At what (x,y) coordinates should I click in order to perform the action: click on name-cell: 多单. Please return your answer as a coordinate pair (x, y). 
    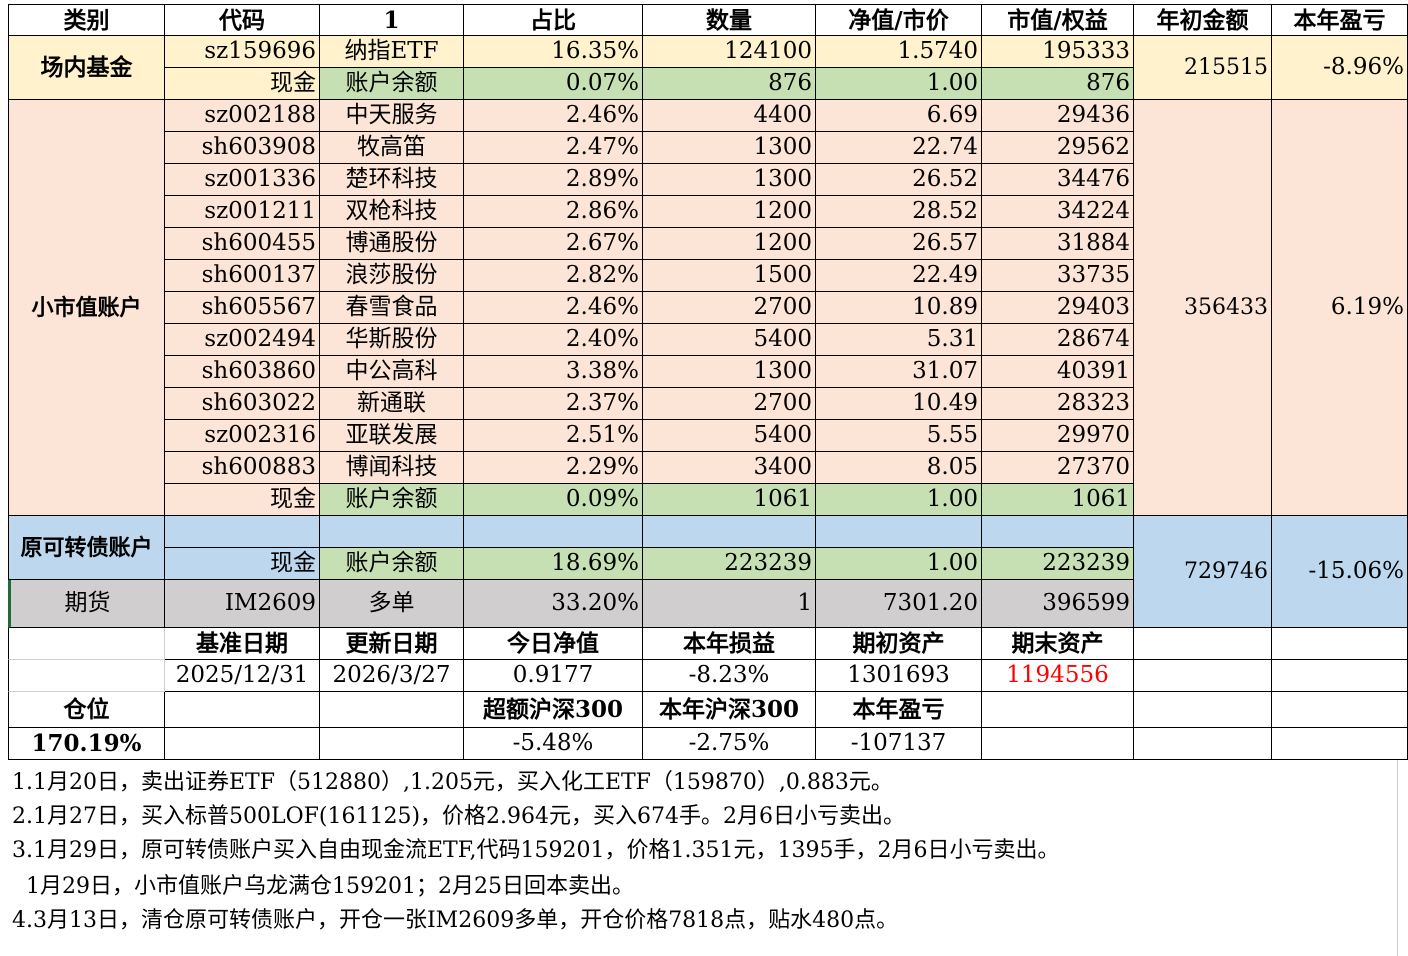
    Looking at the image, I should click on (392, 604).